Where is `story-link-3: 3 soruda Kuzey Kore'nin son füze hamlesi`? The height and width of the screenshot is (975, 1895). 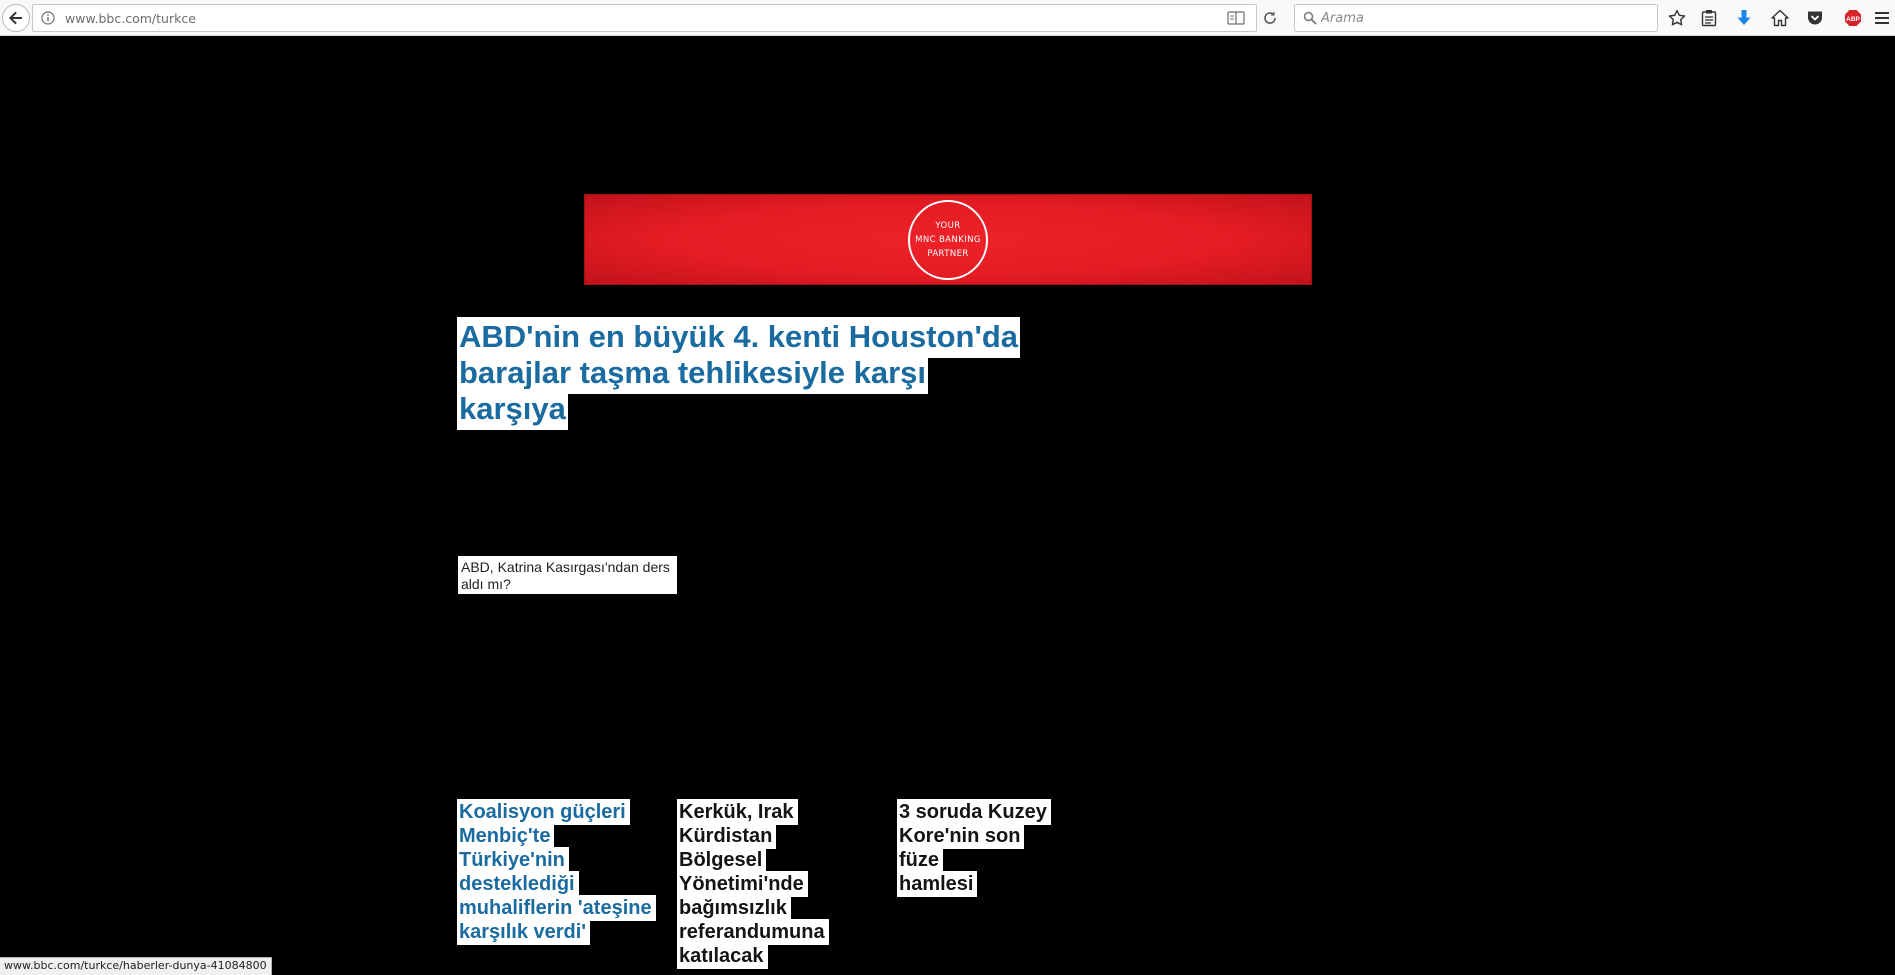
story-link-3: 3 soruda Kuzey Kore'nin son füze hamlesi is located at coordinates (982, 848).